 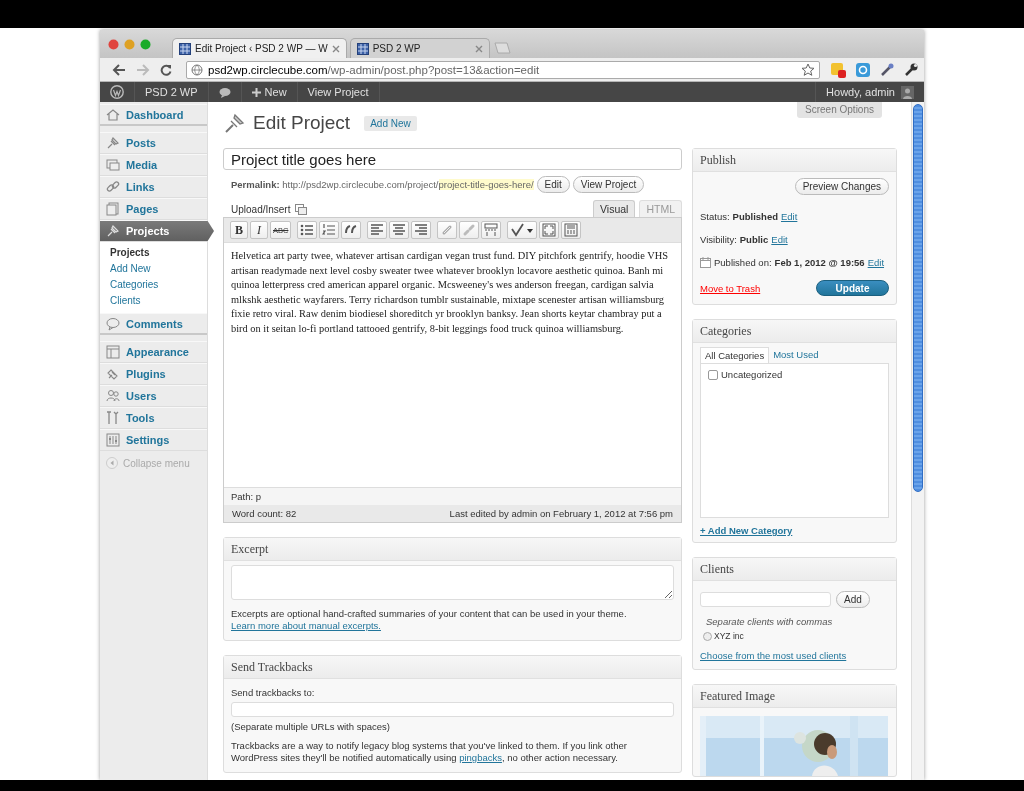 What do you see at coordinates (773, 655) in the screenshot?
I see `most-used-clients-link: Choose from the most used clients` at bounding box center [773, 655].